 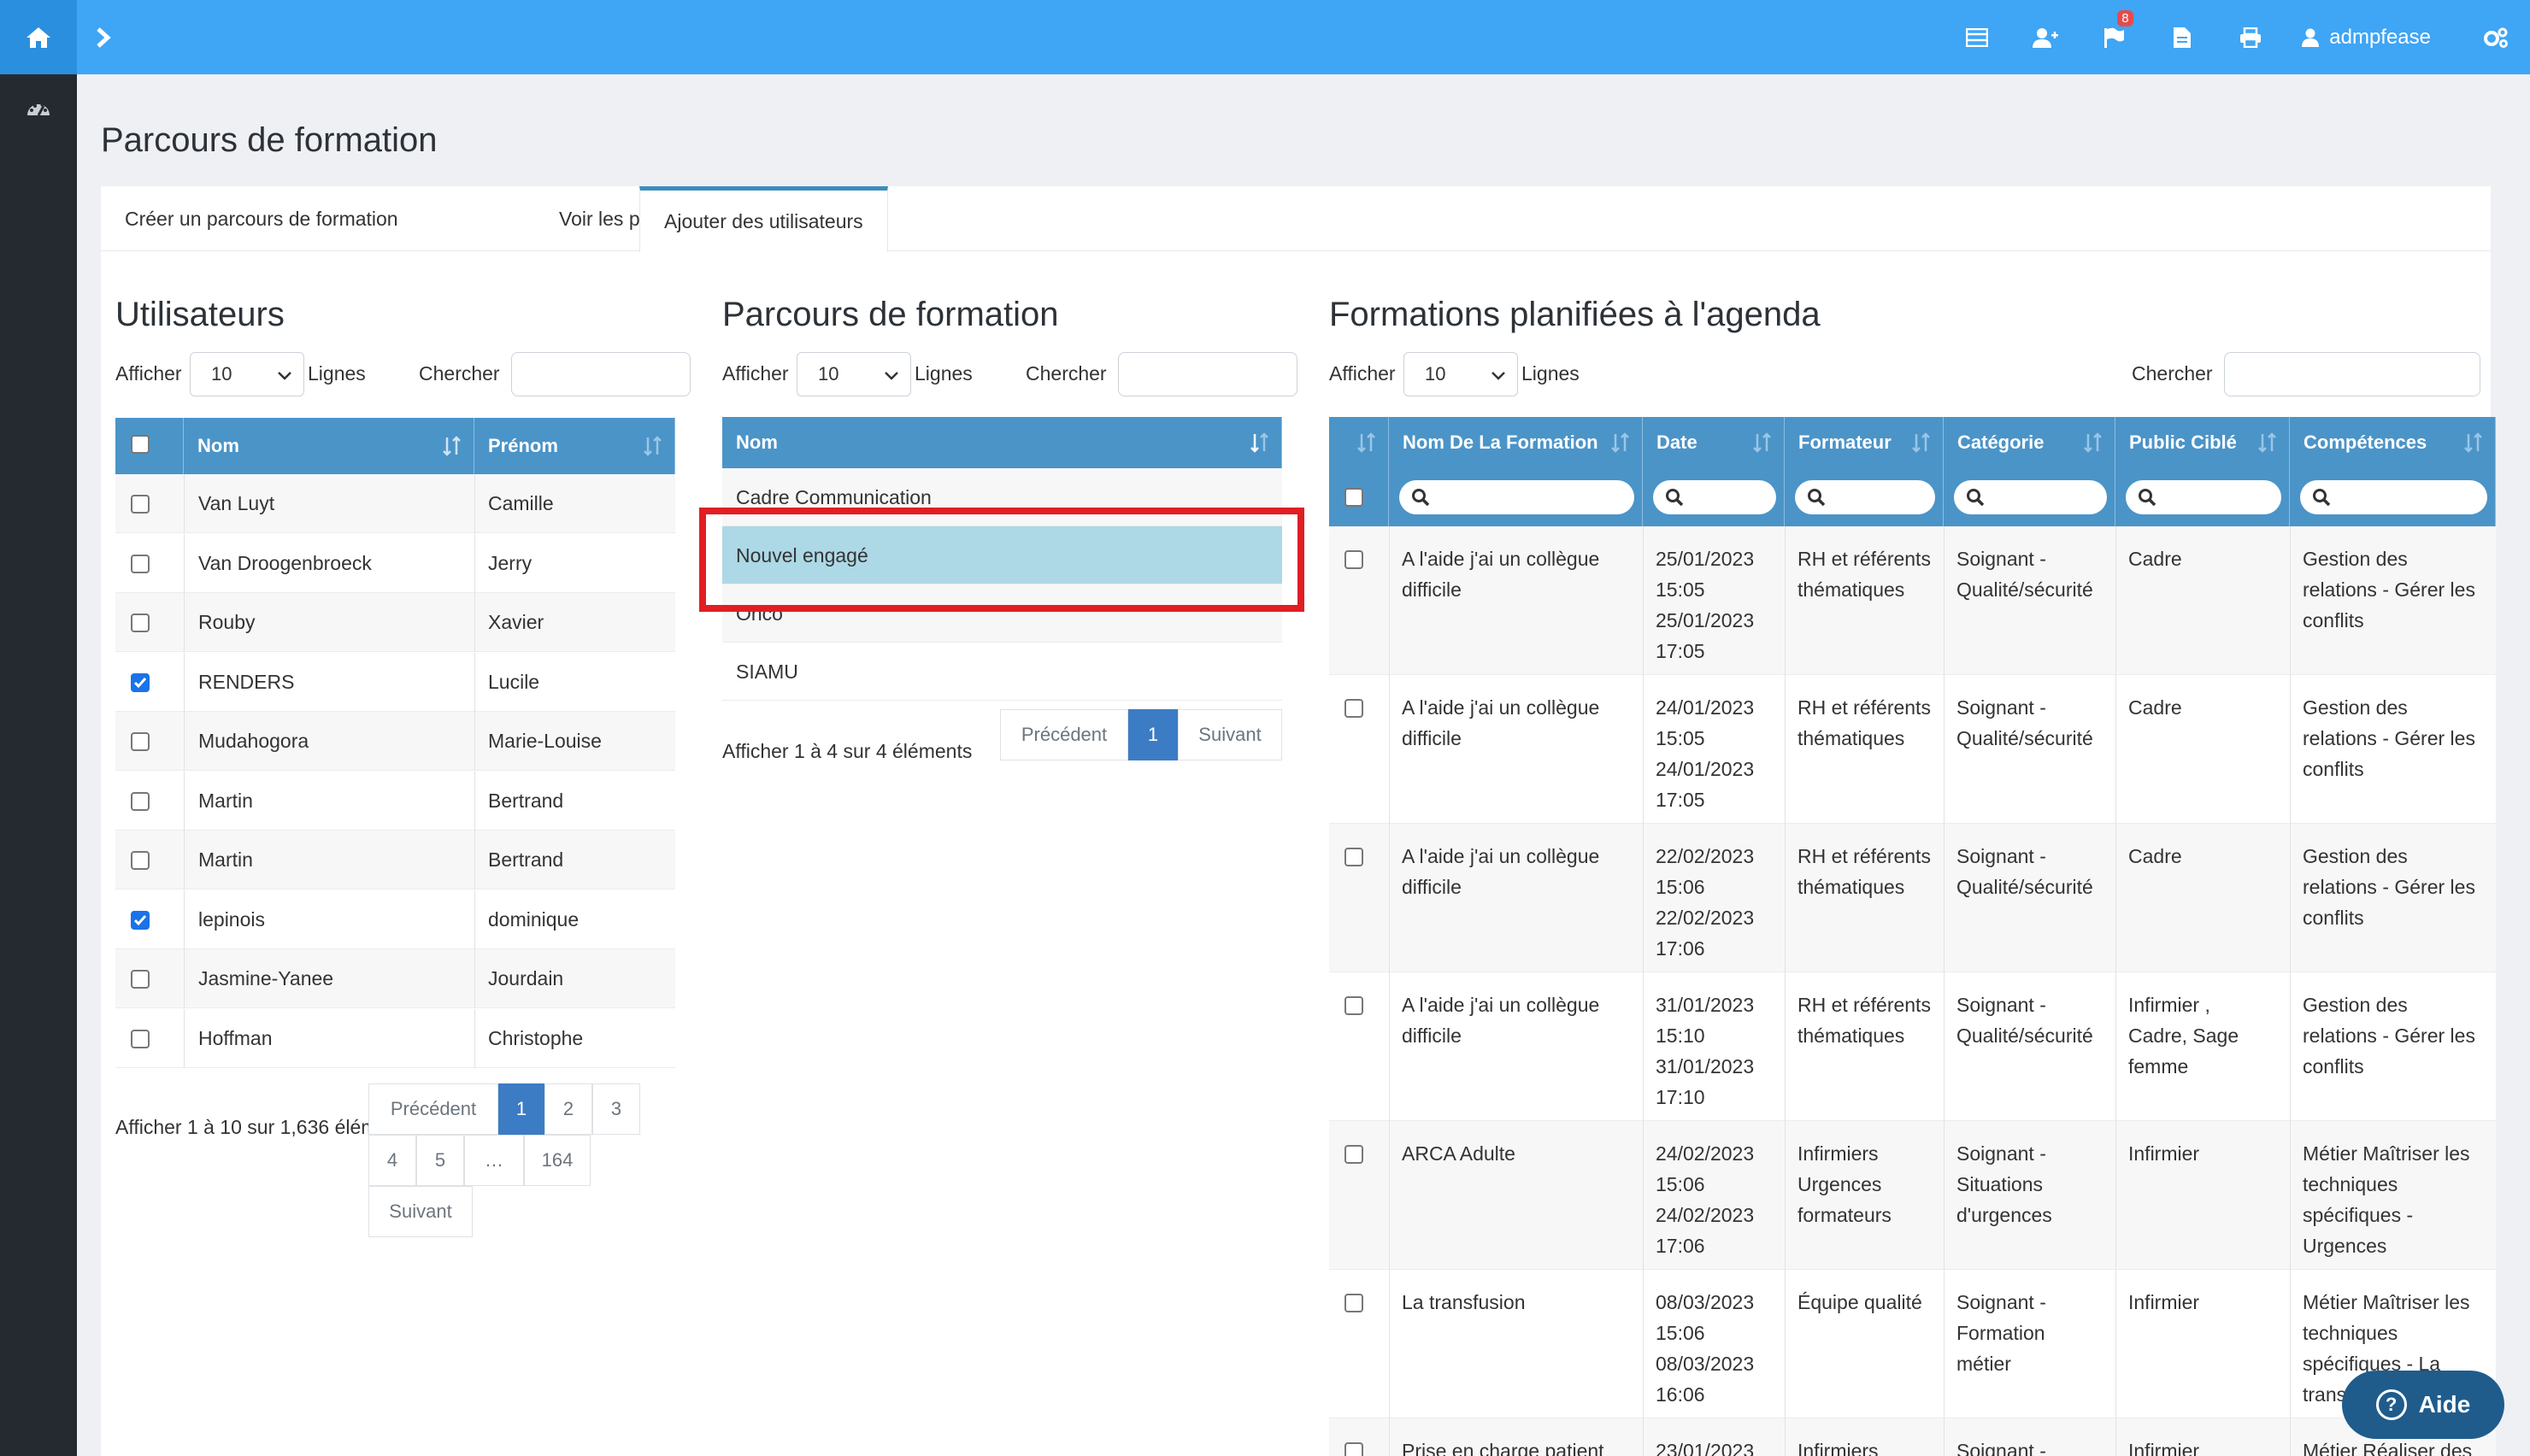 I want to click on users-page-last: 164, so click(x=557, y=1160).